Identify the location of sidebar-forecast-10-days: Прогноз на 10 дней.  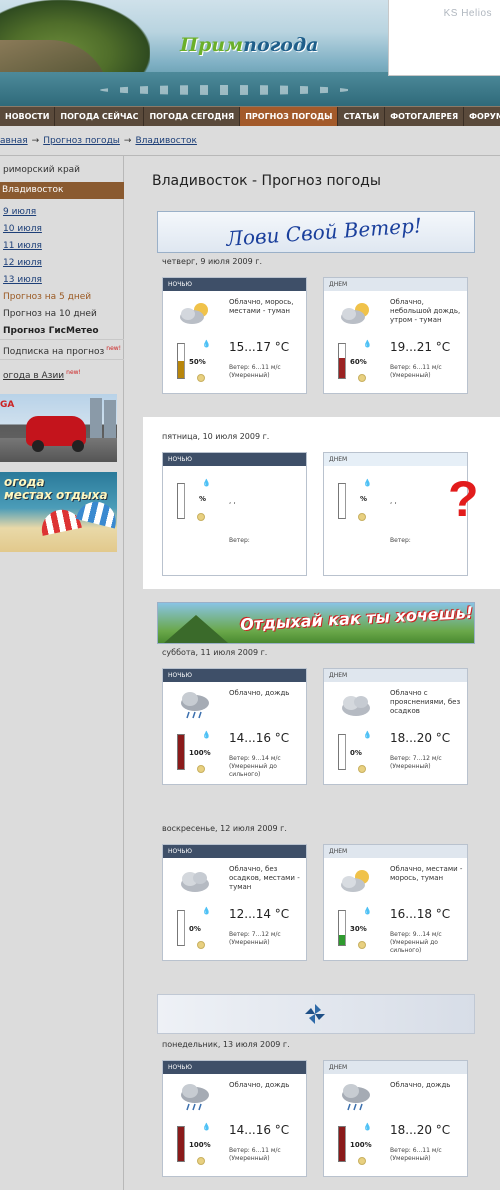
(50, 314).